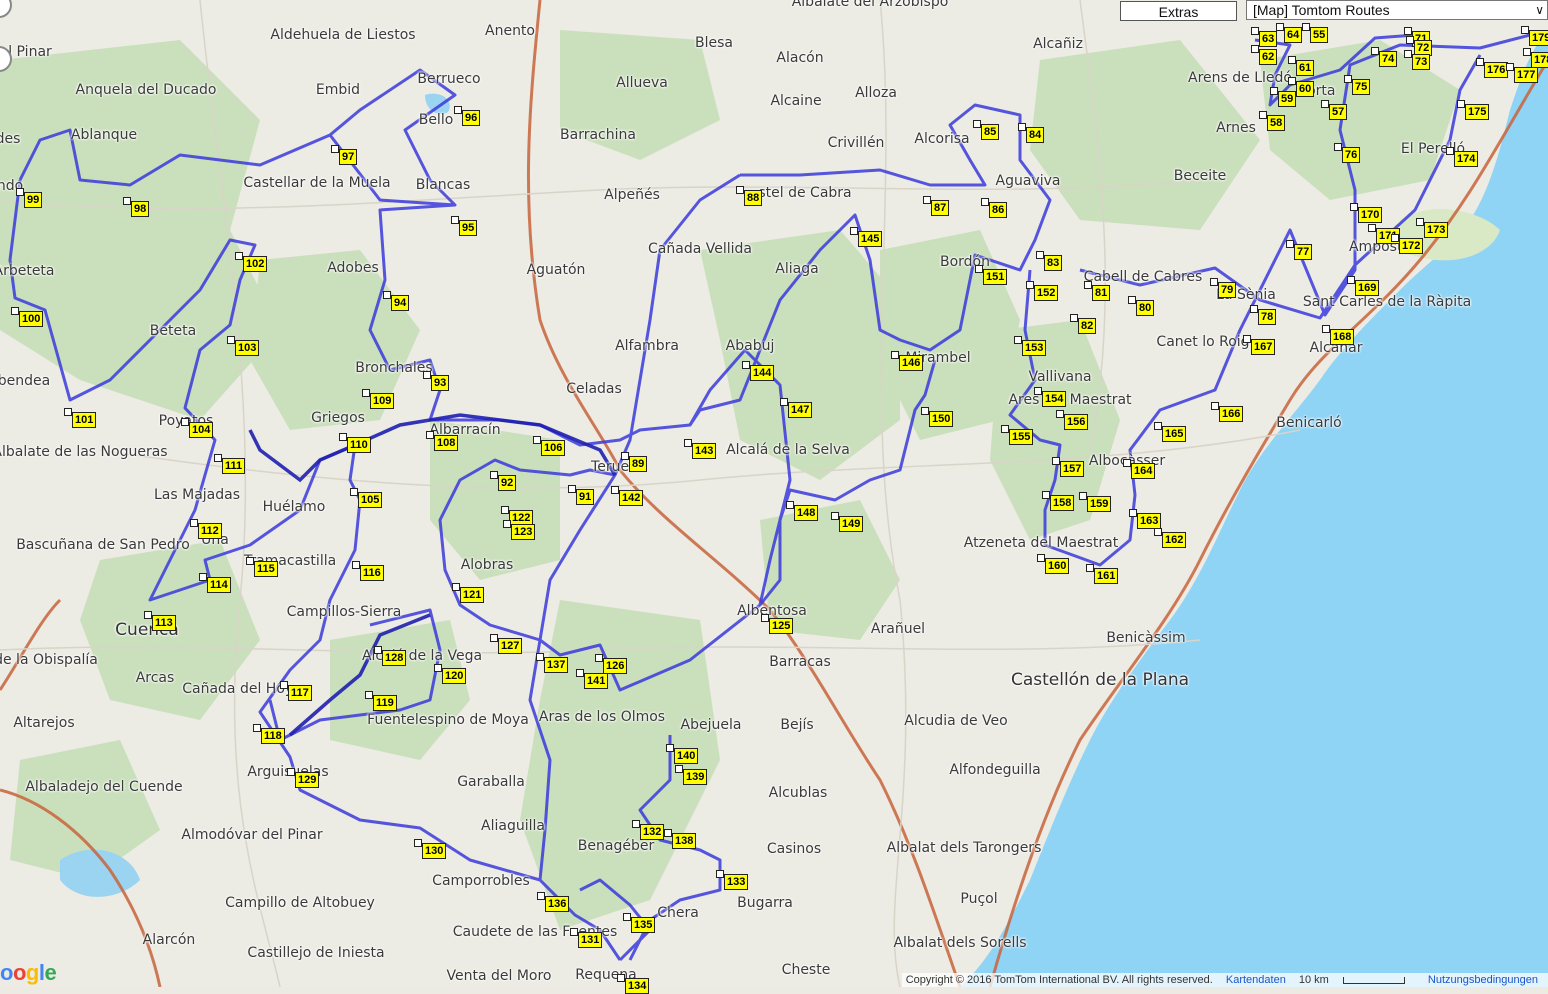 The image size is (1548, 994). Describe the element at coordinates (704, 451) in the screenshot. I see `waypoint-label: 143` at that location.